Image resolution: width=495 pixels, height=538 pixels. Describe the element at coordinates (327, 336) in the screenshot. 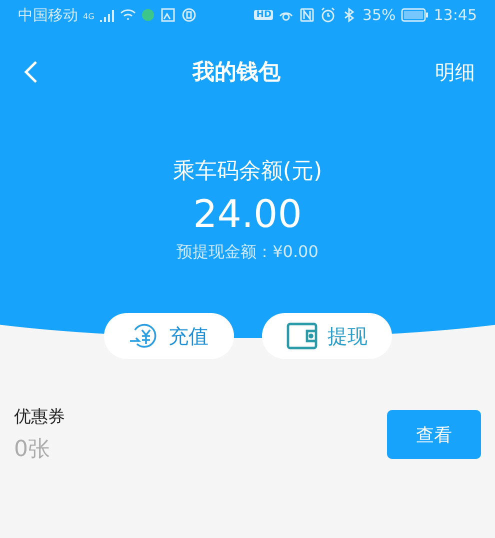

I see `withdraw-button: 提现` at that location.